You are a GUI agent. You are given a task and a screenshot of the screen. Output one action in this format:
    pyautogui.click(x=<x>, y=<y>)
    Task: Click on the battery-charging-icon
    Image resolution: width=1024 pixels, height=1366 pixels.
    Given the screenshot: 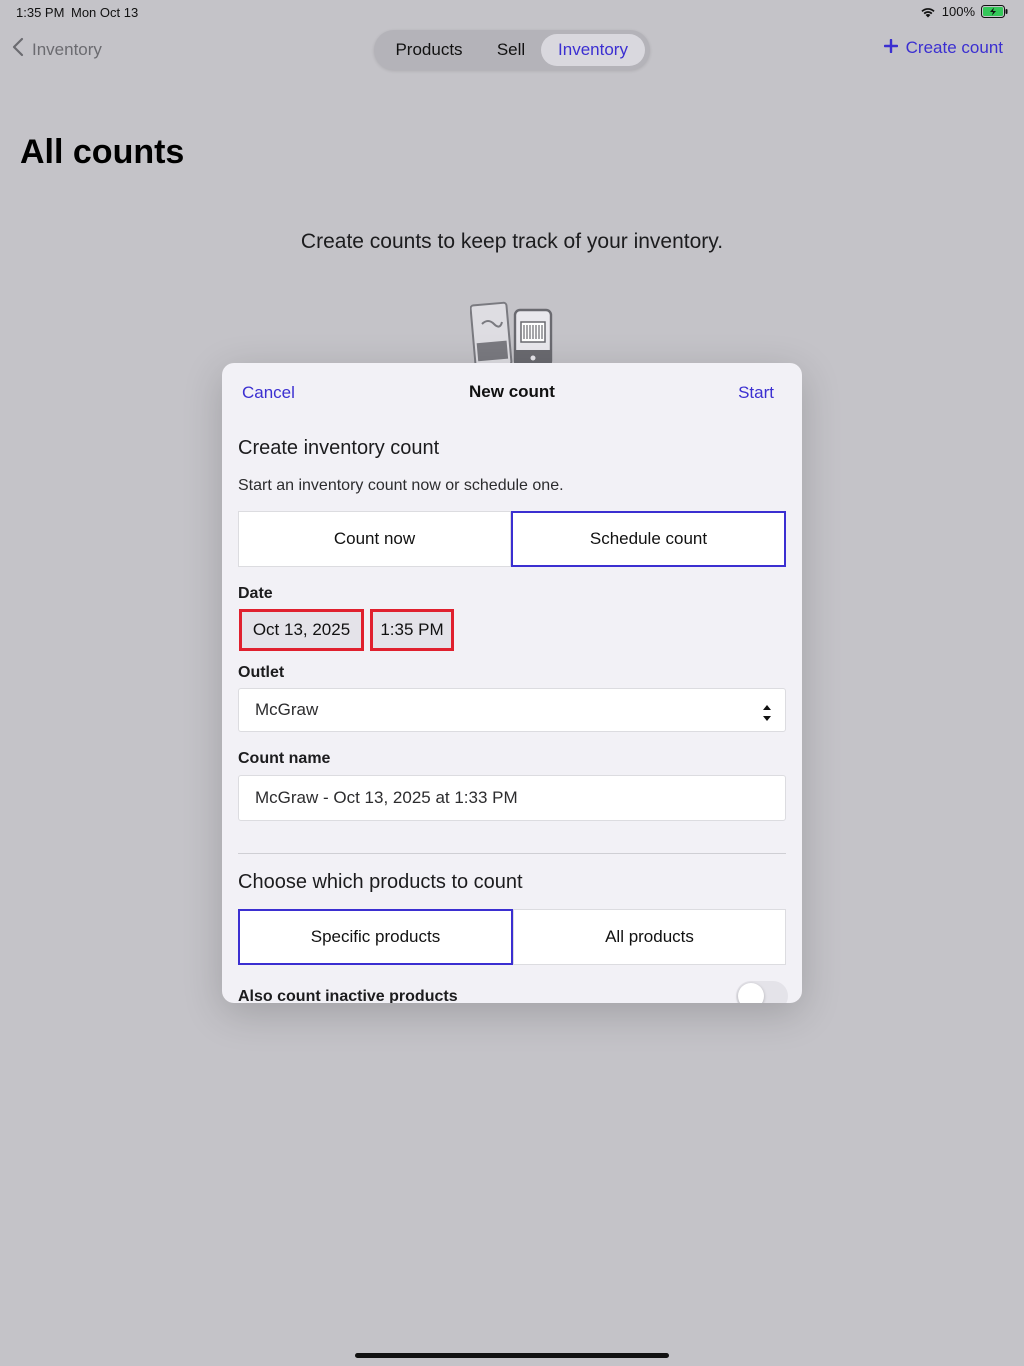 What is the action you would take?
    pyautogui.click(x=994, y=11)
    